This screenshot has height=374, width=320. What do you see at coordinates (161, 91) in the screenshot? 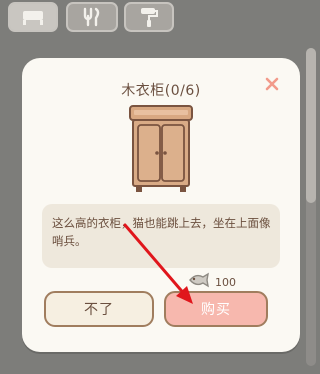
I see `item-title: 木衣柜(0/6)` at bounding box center [161, 91].